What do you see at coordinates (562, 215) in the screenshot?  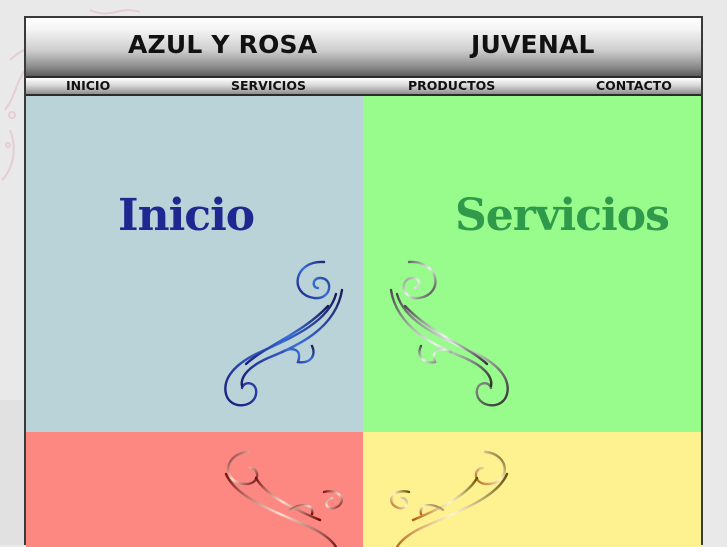 I see `tile-title-servicios: Servicios` at bounding box center [562, 215].